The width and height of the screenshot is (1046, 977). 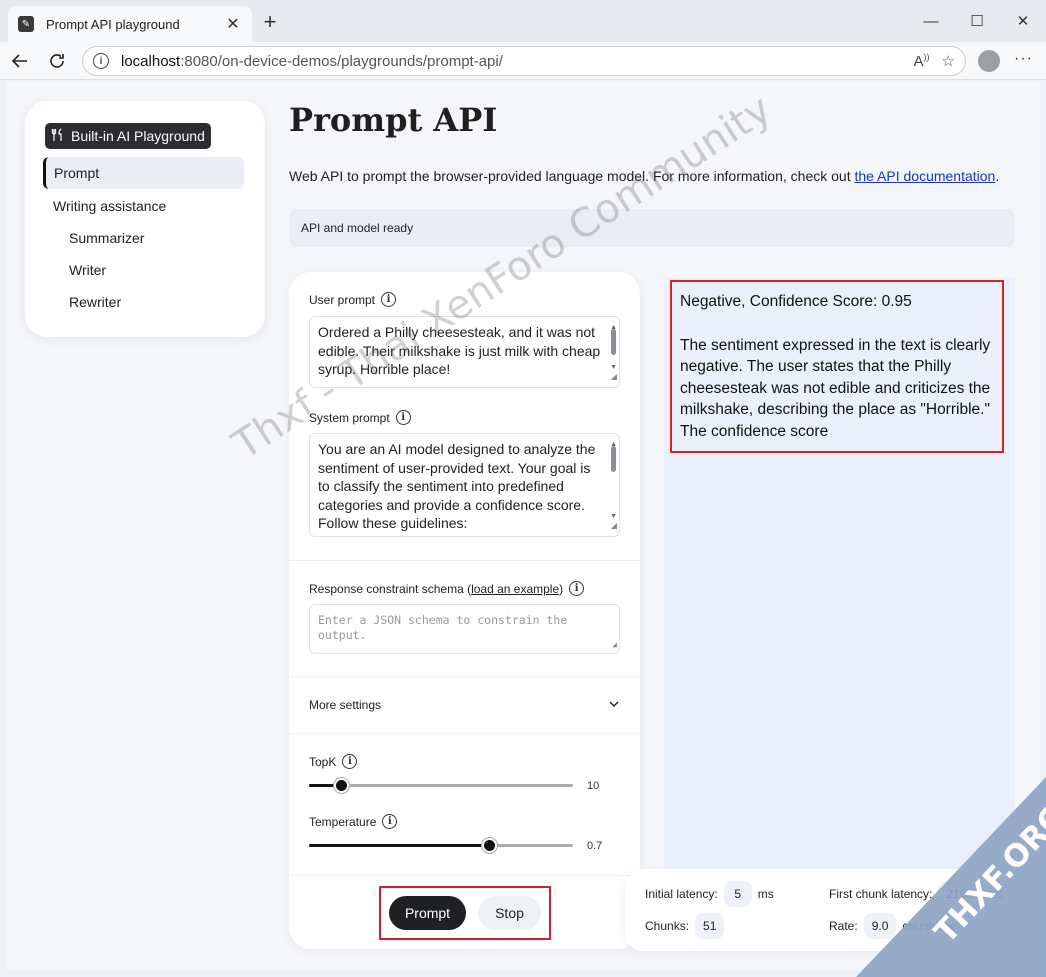 What do you see at coordinates (796, 301) in the screenshot?
I see `response-summary: Negative, Confidence Score: 0.95` at bounding box center [796, 301].